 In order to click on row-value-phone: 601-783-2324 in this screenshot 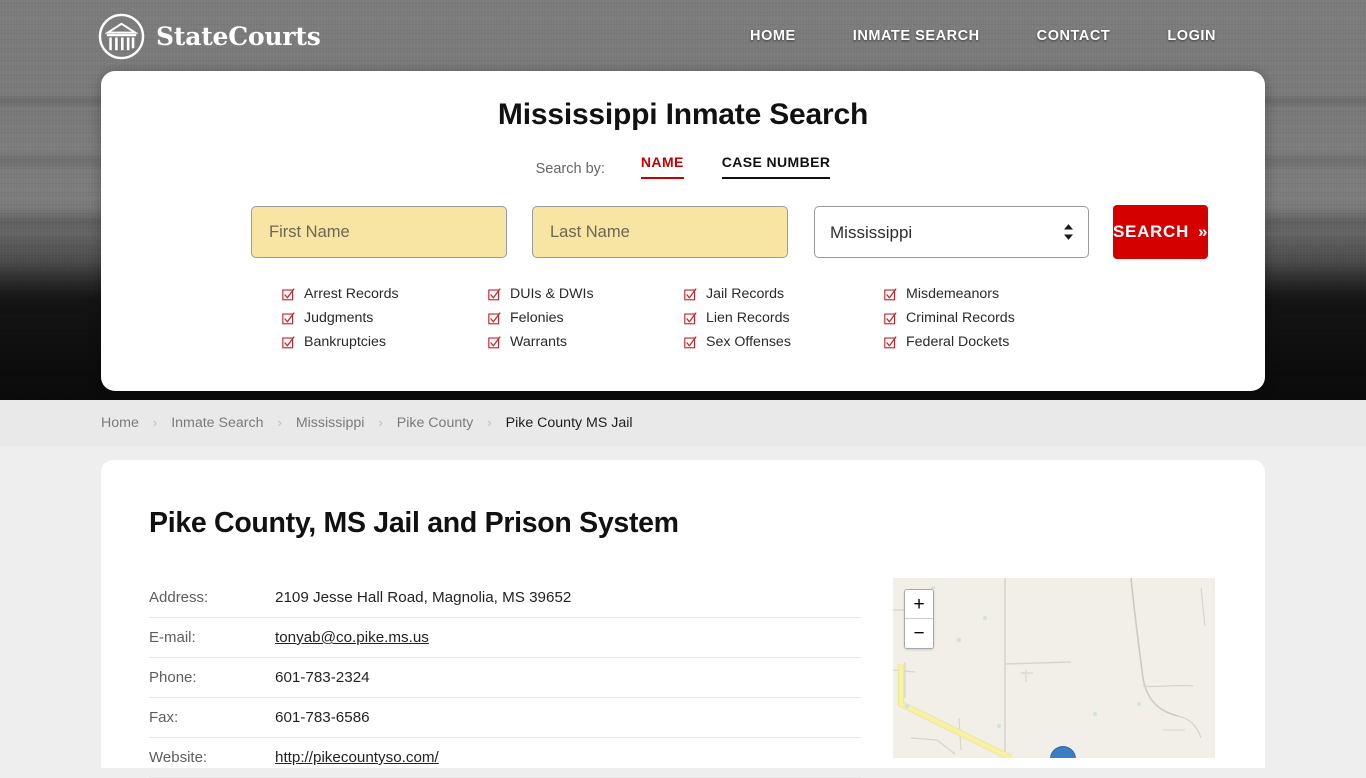, I will do `click(322, 677)`.